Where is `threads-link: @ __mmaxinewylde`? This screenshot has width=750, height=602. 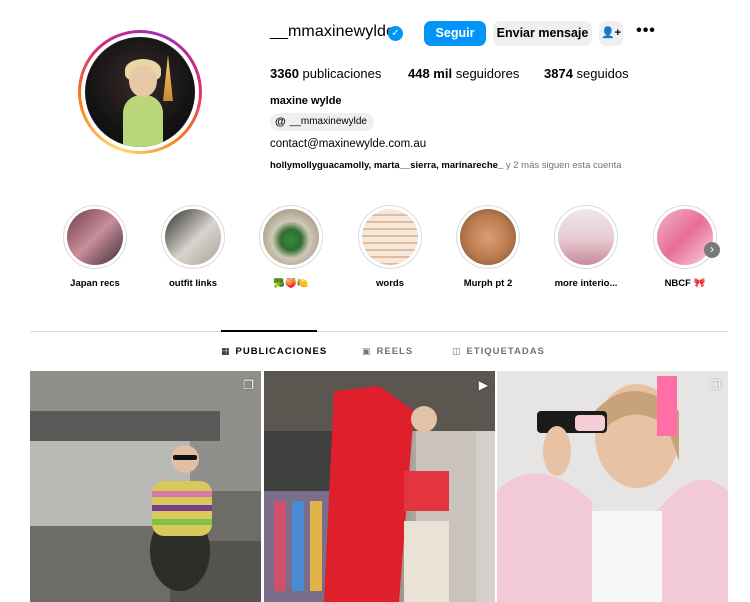 threads-link: @ __mmaxinewylde is located at coordinates (322, 122).